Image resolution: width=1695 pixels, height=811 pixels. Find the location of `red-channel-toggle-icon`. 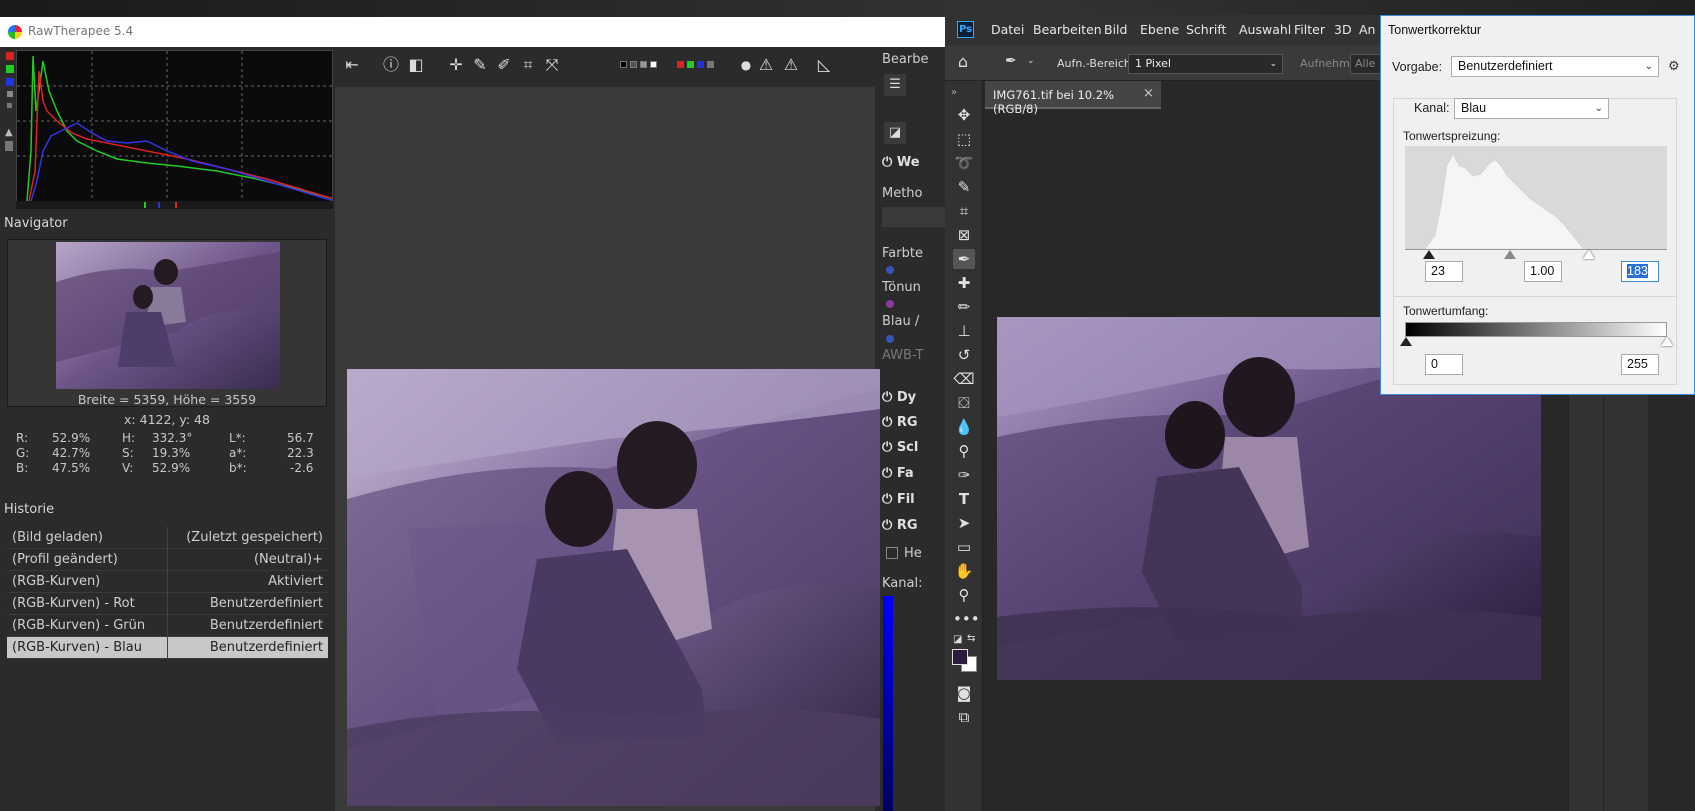

red-channel-toggle-icon is located at coordinates (10, 56).